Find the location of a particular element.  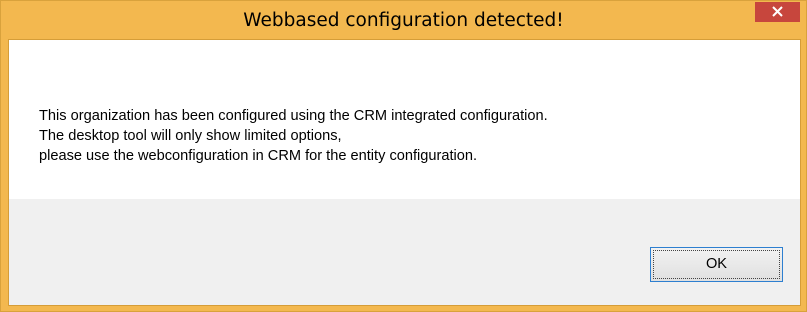

close-icon is located at coordinates (777, 11).